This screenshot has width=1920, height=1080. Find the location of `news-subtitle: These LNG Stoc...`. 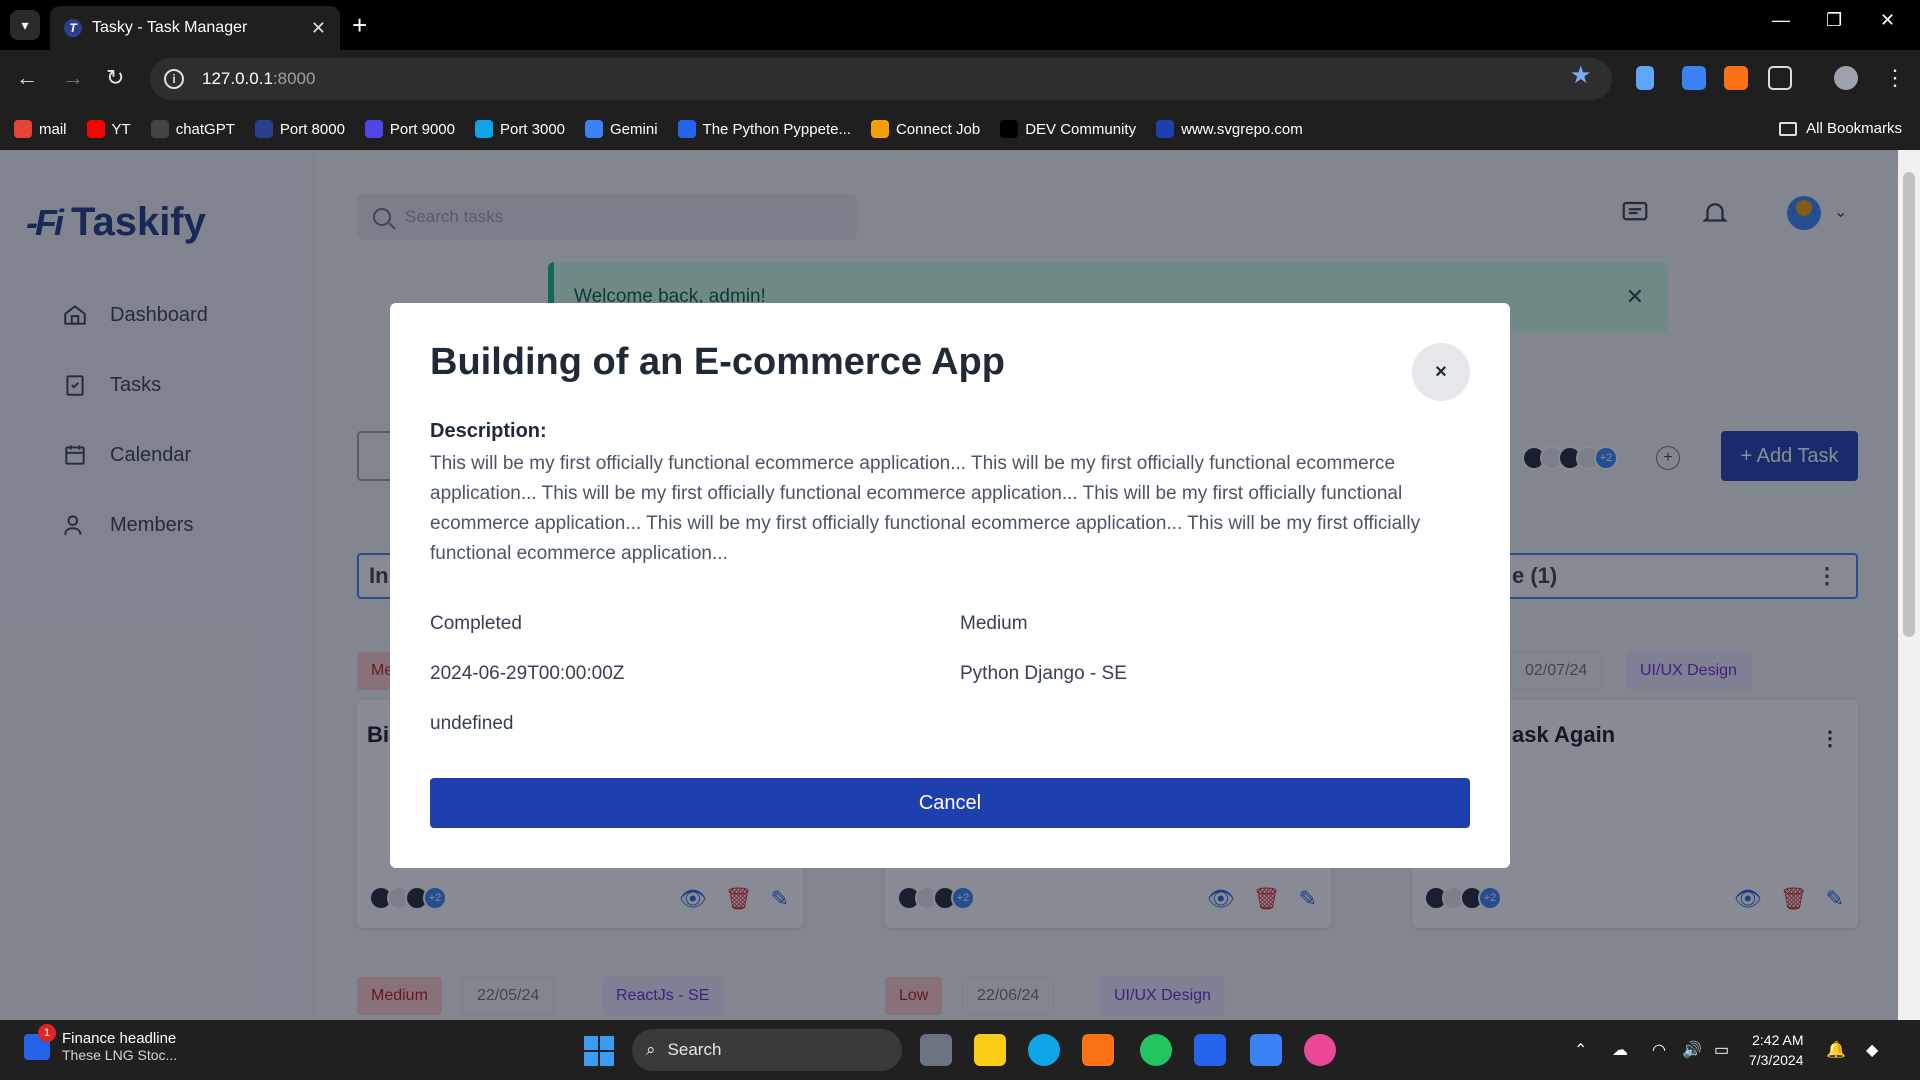

news-subtitle: These LNG Stoc... is located at coordinates (120, 1055).